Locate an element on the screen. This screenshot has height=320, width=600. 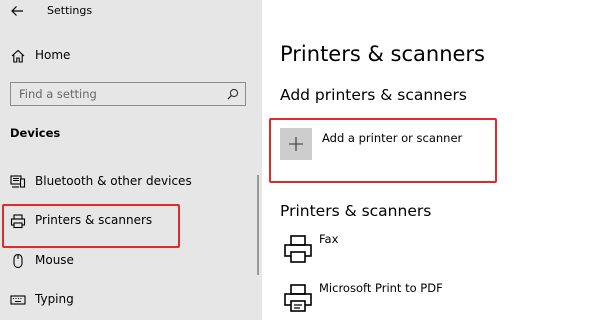
keyboard-icon is located at coordinates (18, 300).